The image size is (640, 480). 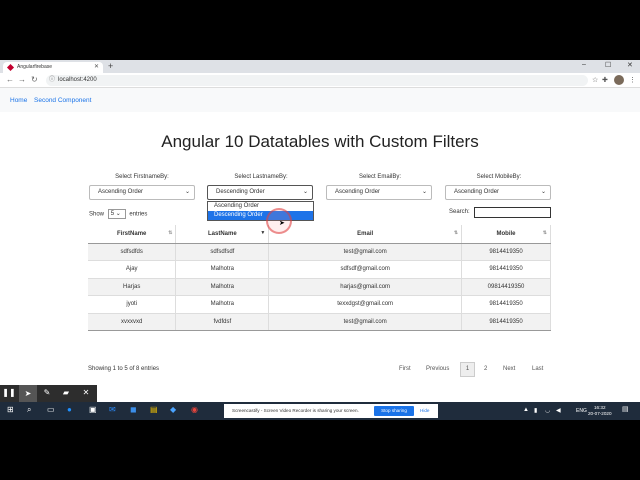 I want to click on column-header-mobile: Mobile ⇅, so click(x=506, y=234).